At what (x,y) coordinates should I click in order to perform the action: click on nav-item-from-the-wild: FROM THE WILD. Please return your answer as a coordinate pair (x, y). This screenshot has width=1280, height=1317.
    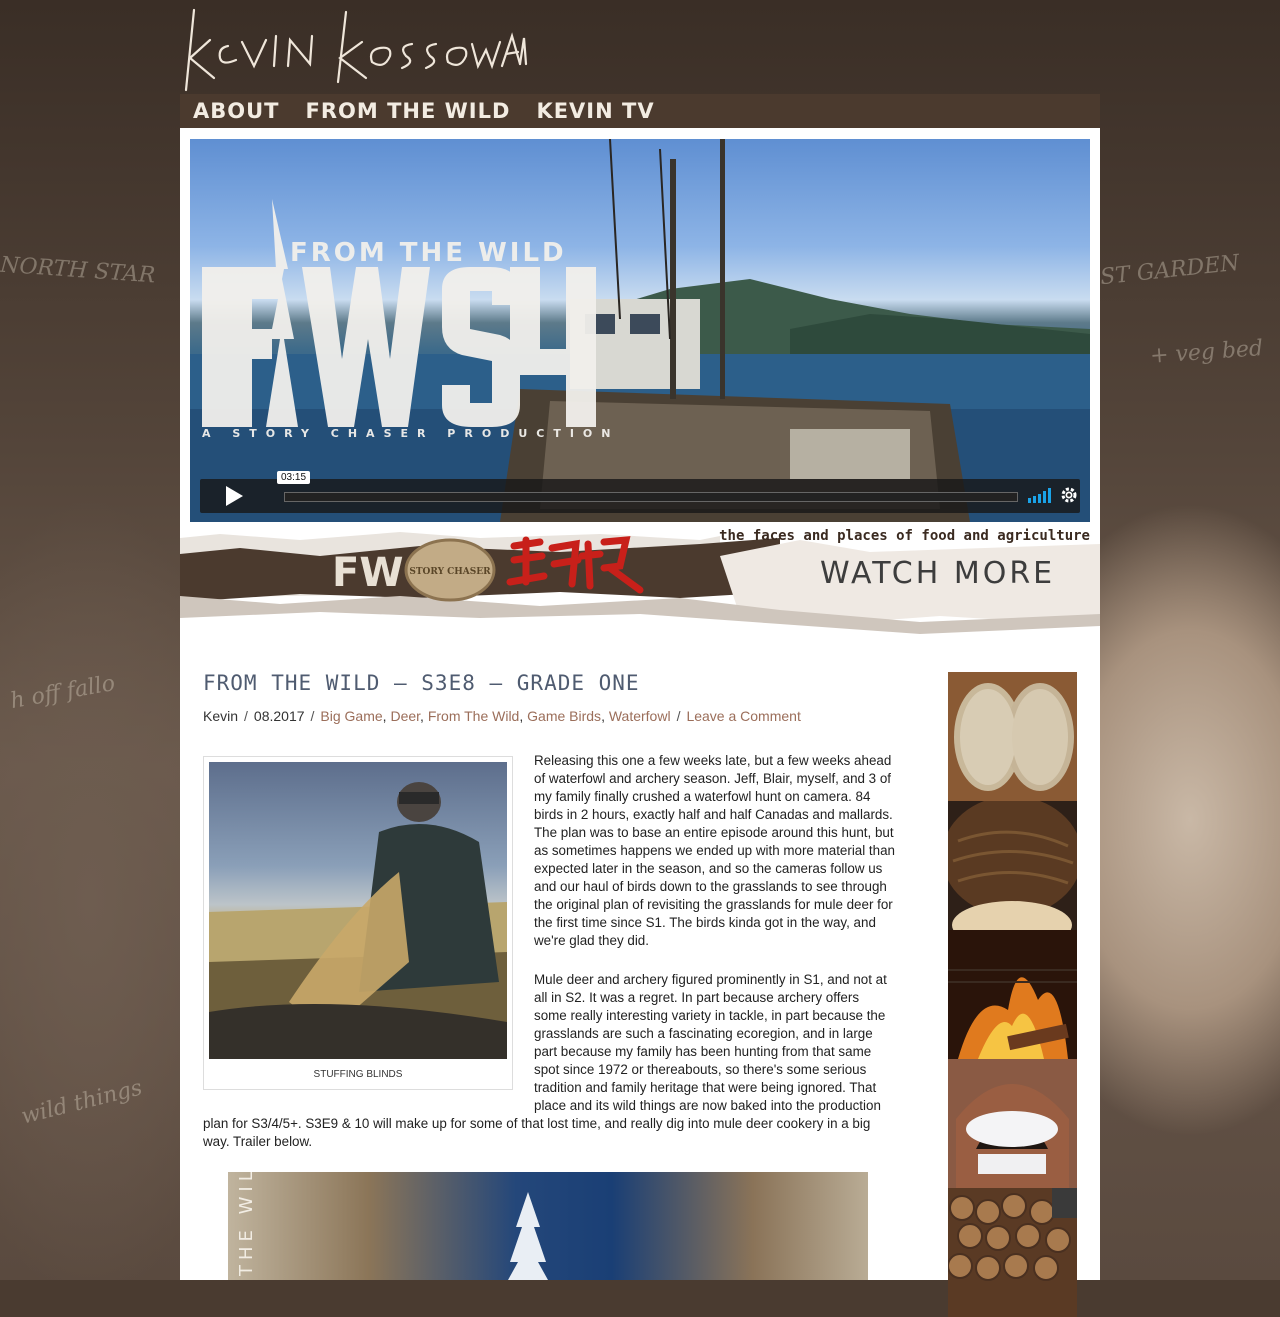
    Looking at the image, I should click on (408, 111).